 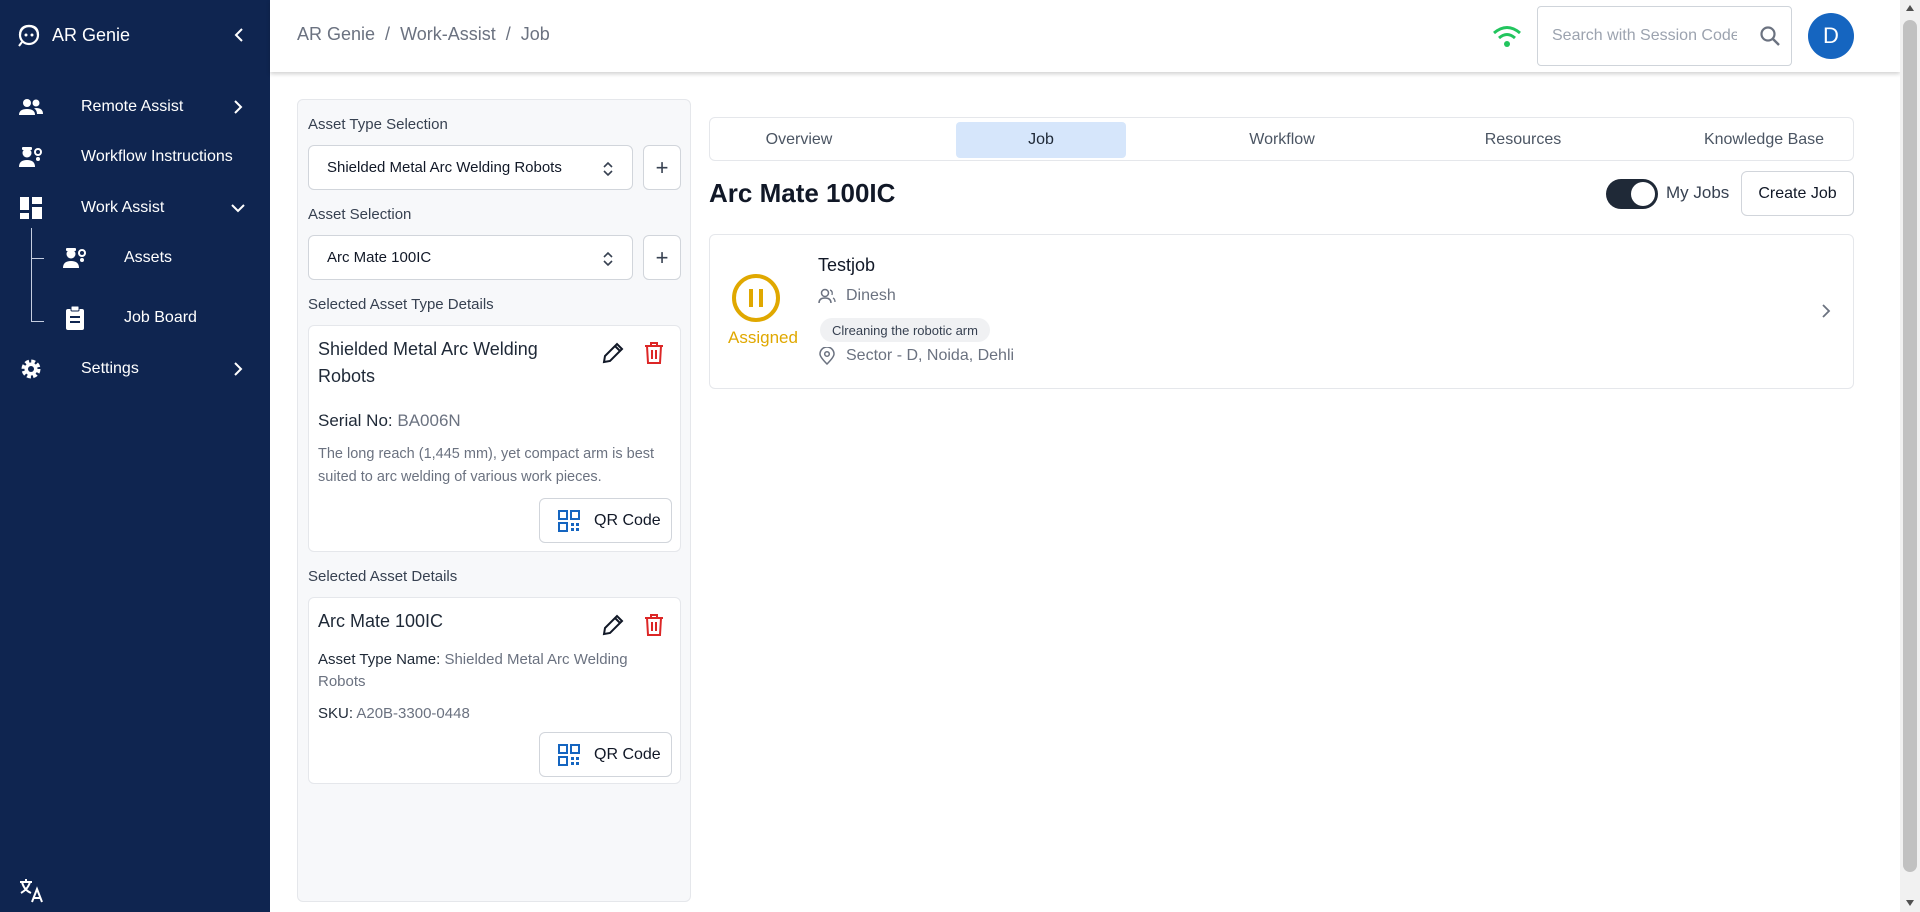 What do you see at coordinates (157, 156) in the screenshot?
I see `sidebar-item-label: Workflow Instructions` at bounding box center [157, 156].